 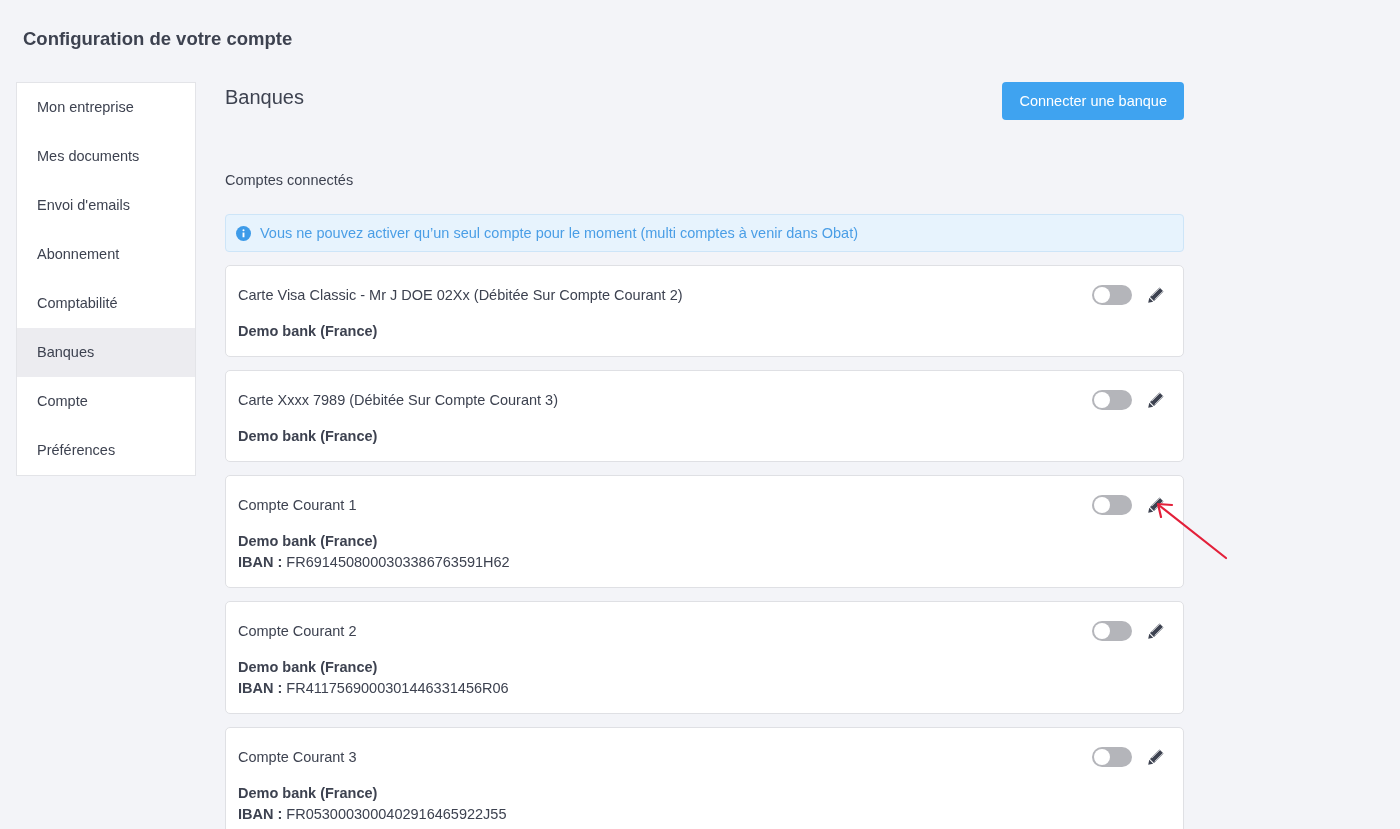 What do you see at coordinates (559, 233) in the screenshot?
I see `info-message: Vous ne pouvez activer qu’un seul compte pour le moment (multi comptes à venir dans Obat)` at bounding box center [559, 233].